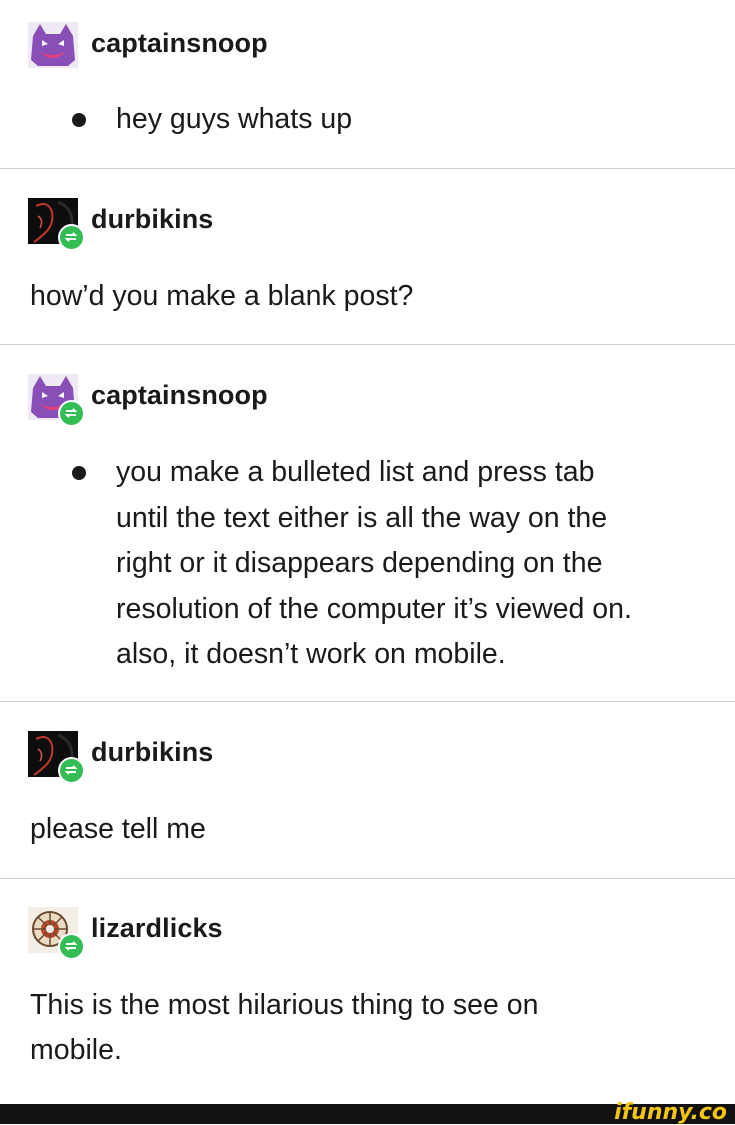 The height and width of the screenshot is (1125, 735). I want to click on post-text: hey guys whats up, so click(234, 119).